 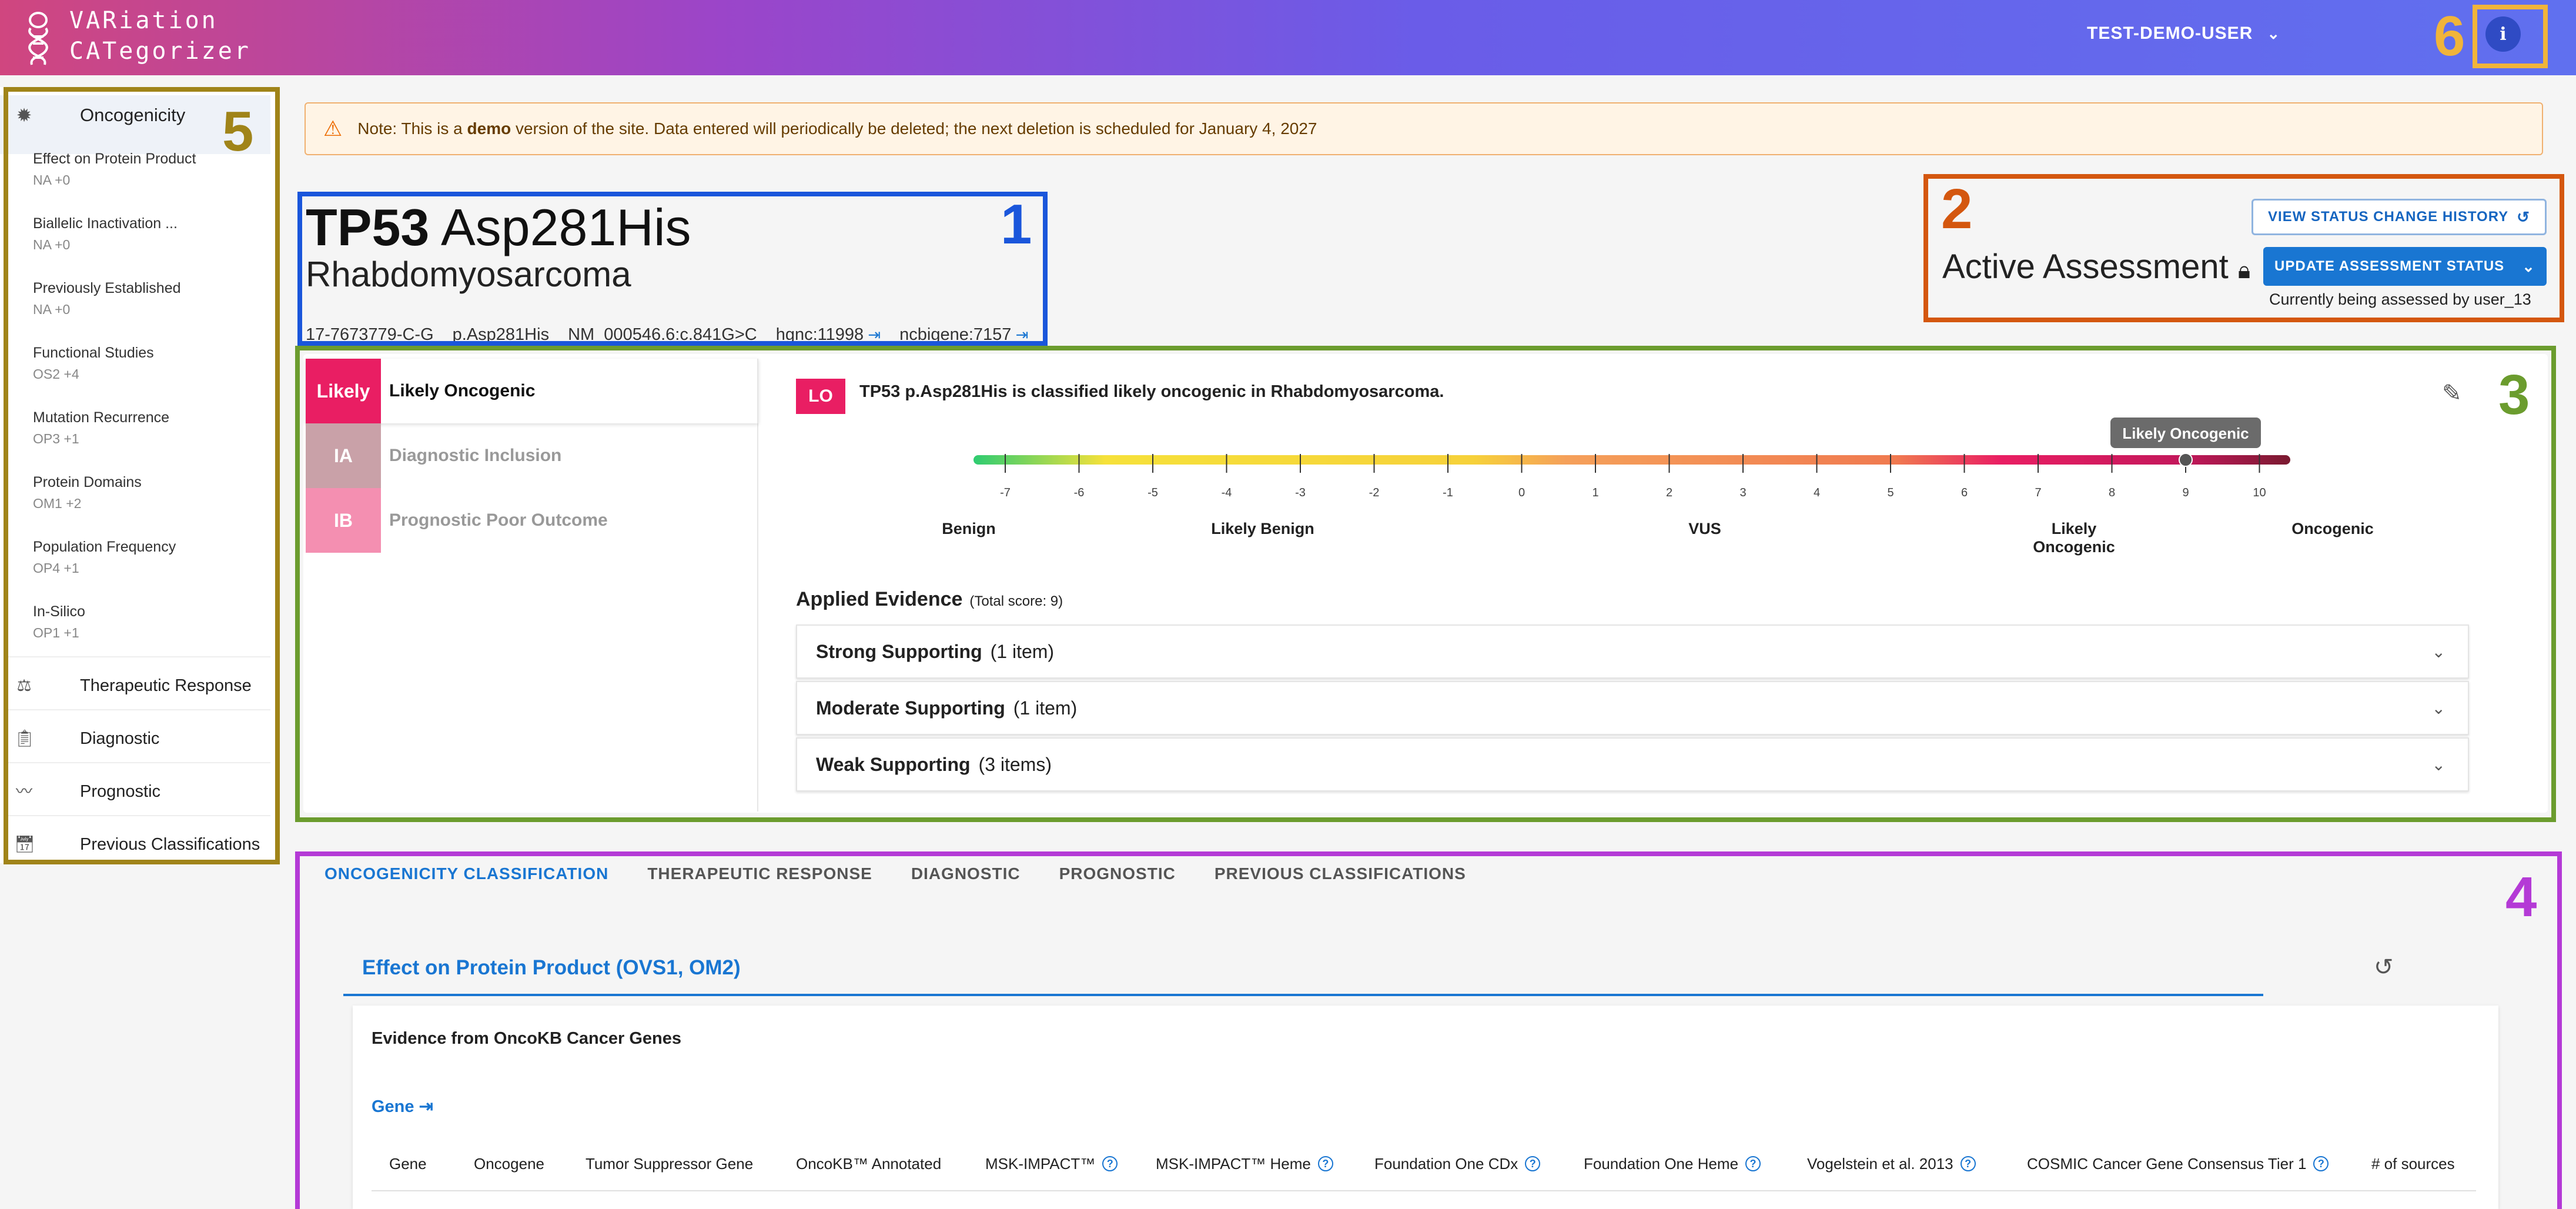 What do you see at coordinates (134, 36) in the screenshot?
I see `app-logo: VARiation CATegorizer` at bounding box center [134, 36].